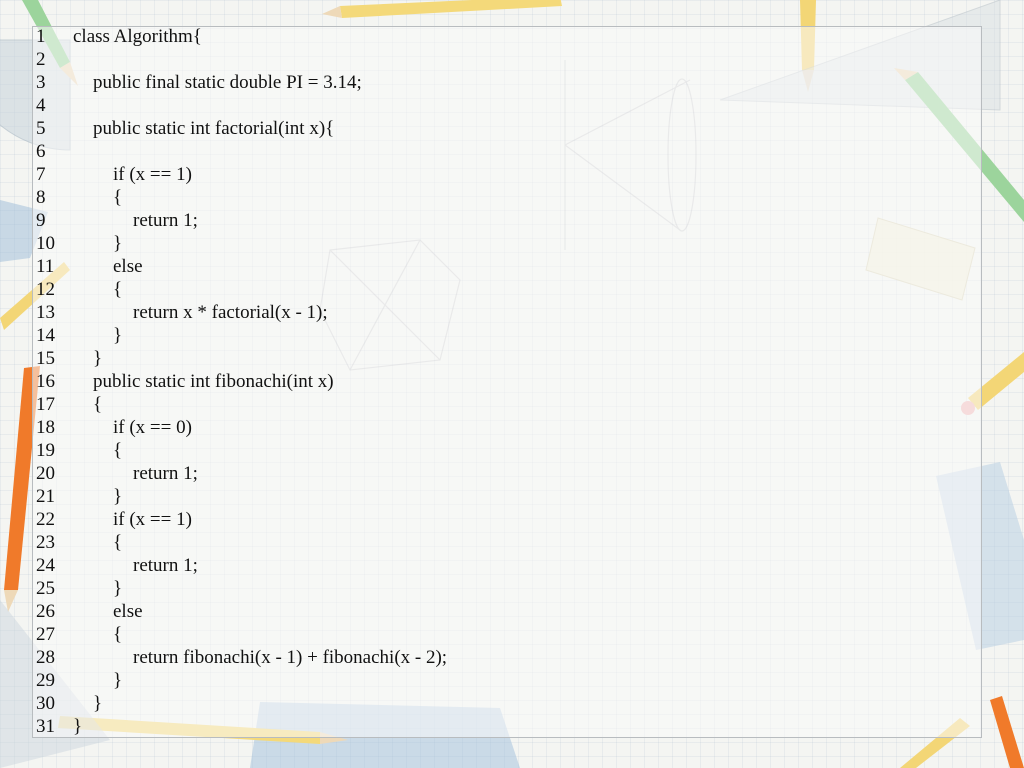 The image size is (1024, 768). What do you see at coordinates (241, 243) in the screenshot?
I see `code-line: 10}` at bounding box center [241, 243].